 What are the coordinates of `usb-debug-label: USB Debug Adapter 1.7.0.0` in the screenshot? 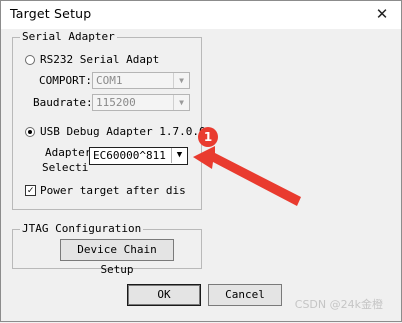 It's located at (123, 131).